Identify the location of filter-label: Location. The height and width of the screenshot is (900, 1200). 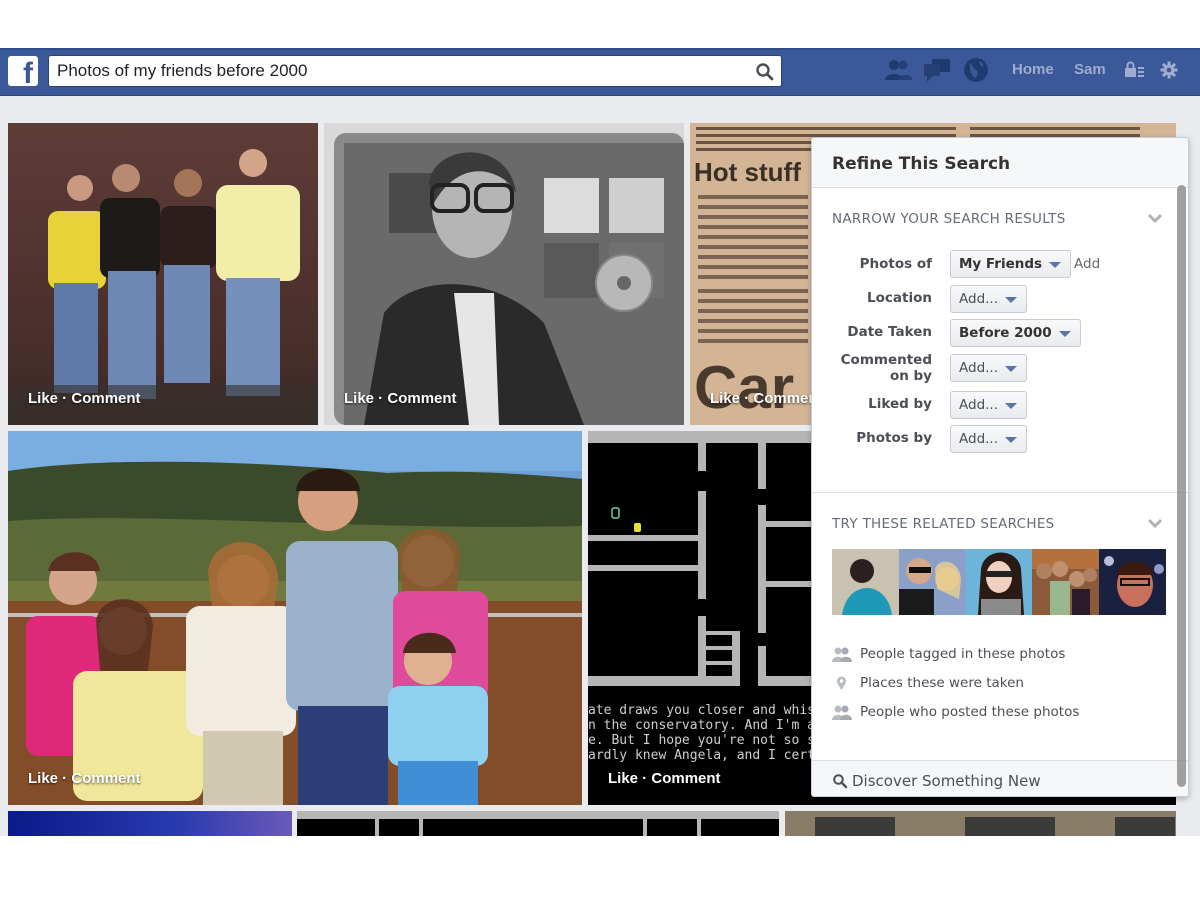
(899, 298).